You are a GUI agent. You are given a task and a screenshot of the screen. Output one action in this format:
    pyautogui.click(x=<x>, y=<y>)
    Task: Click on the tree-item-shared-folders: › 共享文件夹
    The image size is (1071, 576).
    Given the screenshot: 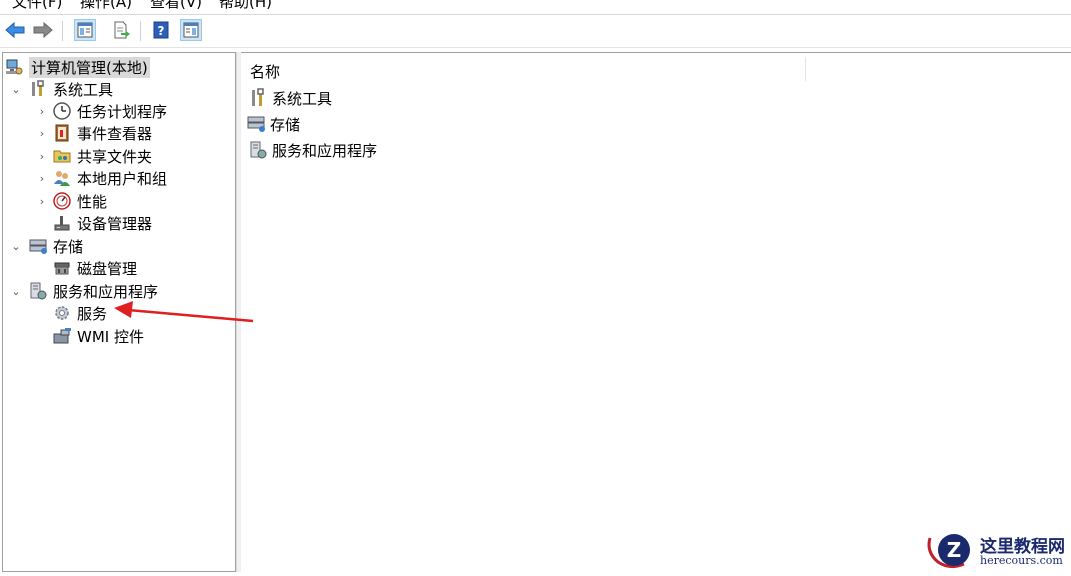 What is the action you would take?
    pyautogui.click(x=93, y=156)
    